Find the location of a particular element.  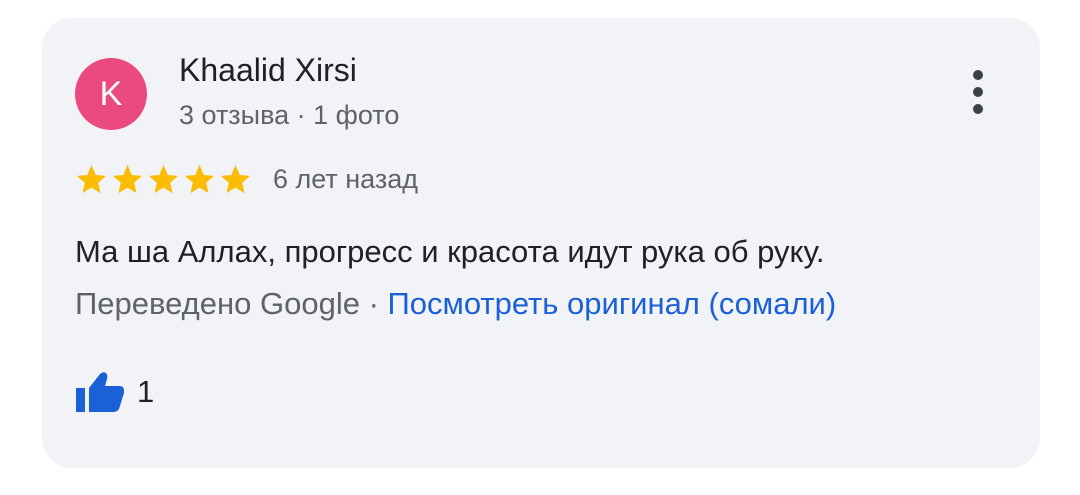

like-button: 1 is located at coordinates (114, 392).